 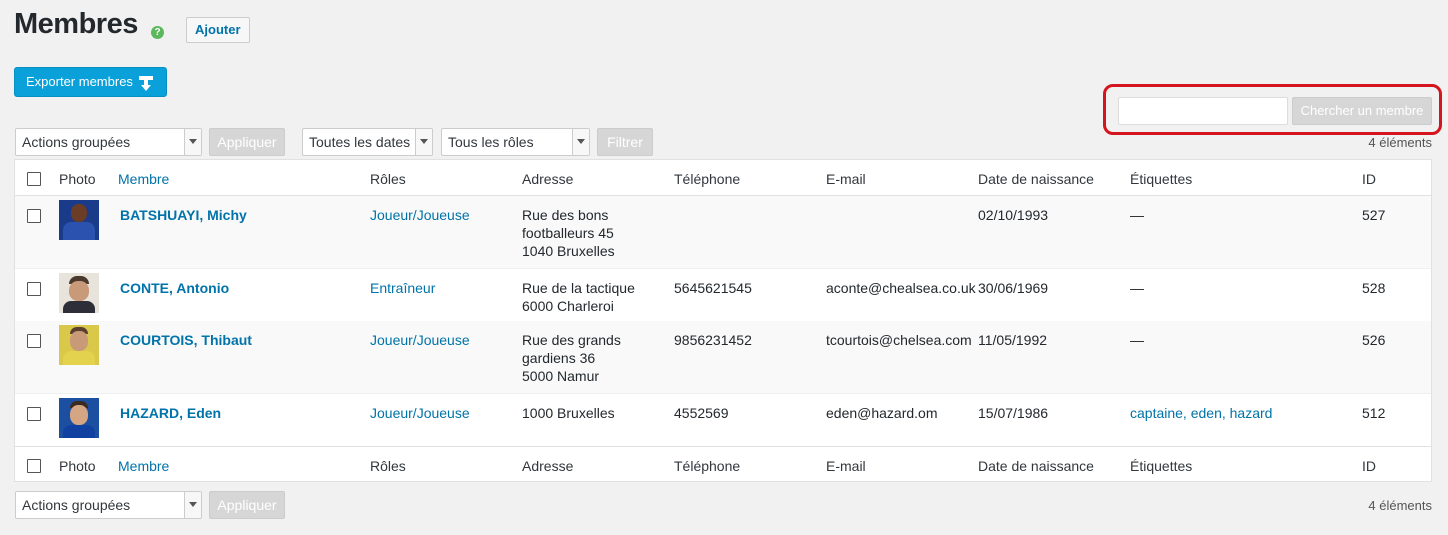 I want to click on bottom-bulk-actions-select: Actions groupées, so click(x=108, y=505).